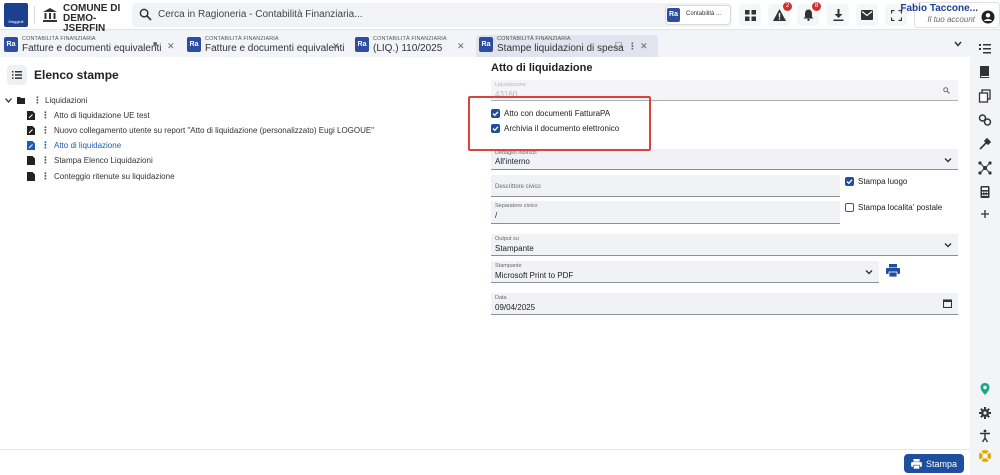  What do you see at coordinates (849, 181) in the screenshot?
I see `stampa-luogo-checkbox` at bounding box center [849, 181].